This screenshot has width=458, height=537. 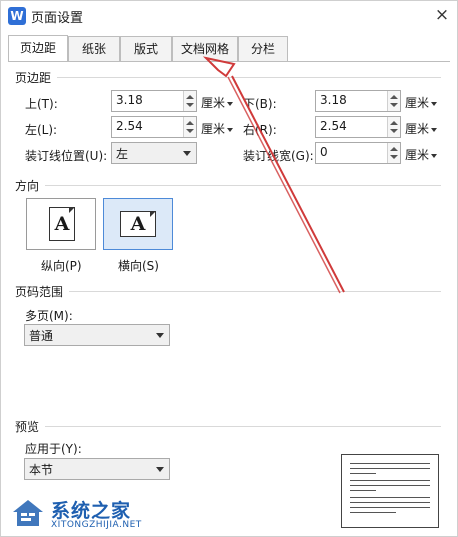 What do you see at coordinates (138, 266) in the screenshot?
I see `landscape-label: 横向(S)` at bounding box center [138, 266].